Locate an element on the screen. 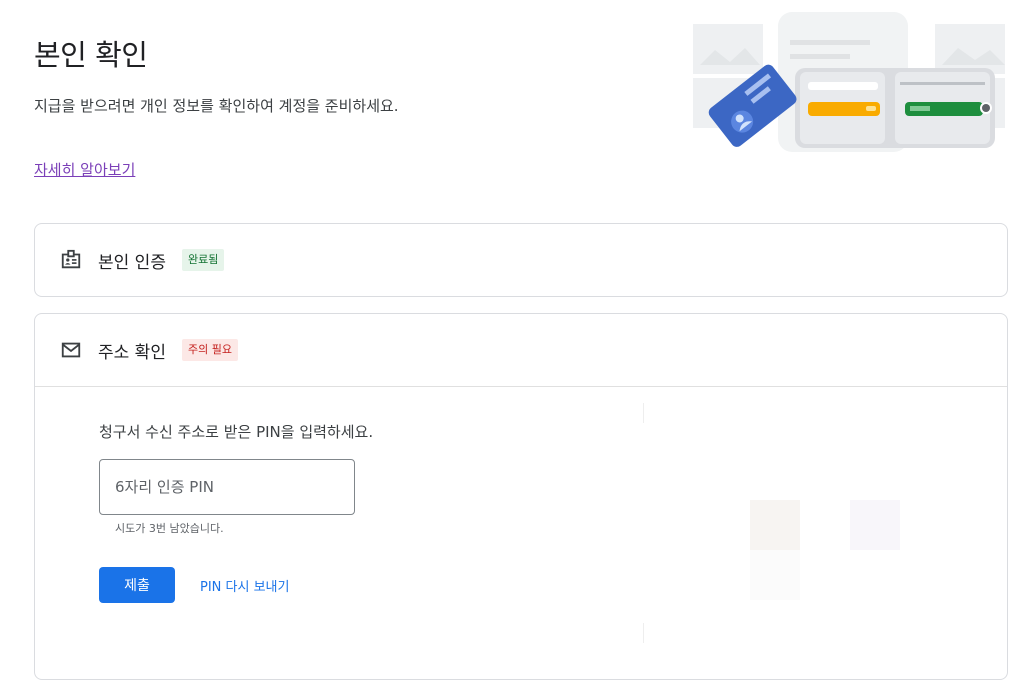 This screenshot has width=1026, height=700. learn-more-link: 자세히 알아보기 is located at coordinates (84, 169).